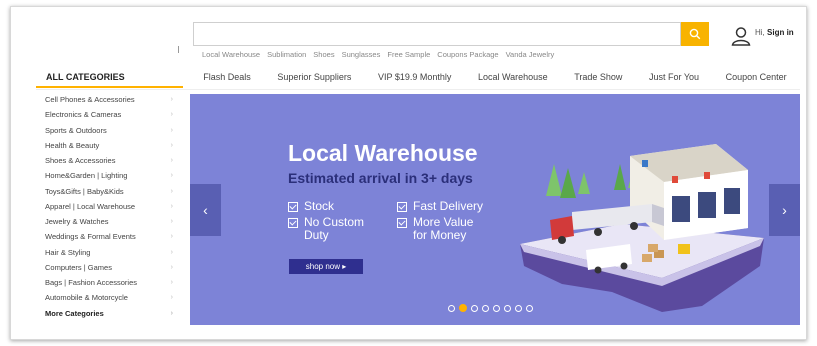  I want to click on more-categories-link: More Categories ›, so click(109, 313).